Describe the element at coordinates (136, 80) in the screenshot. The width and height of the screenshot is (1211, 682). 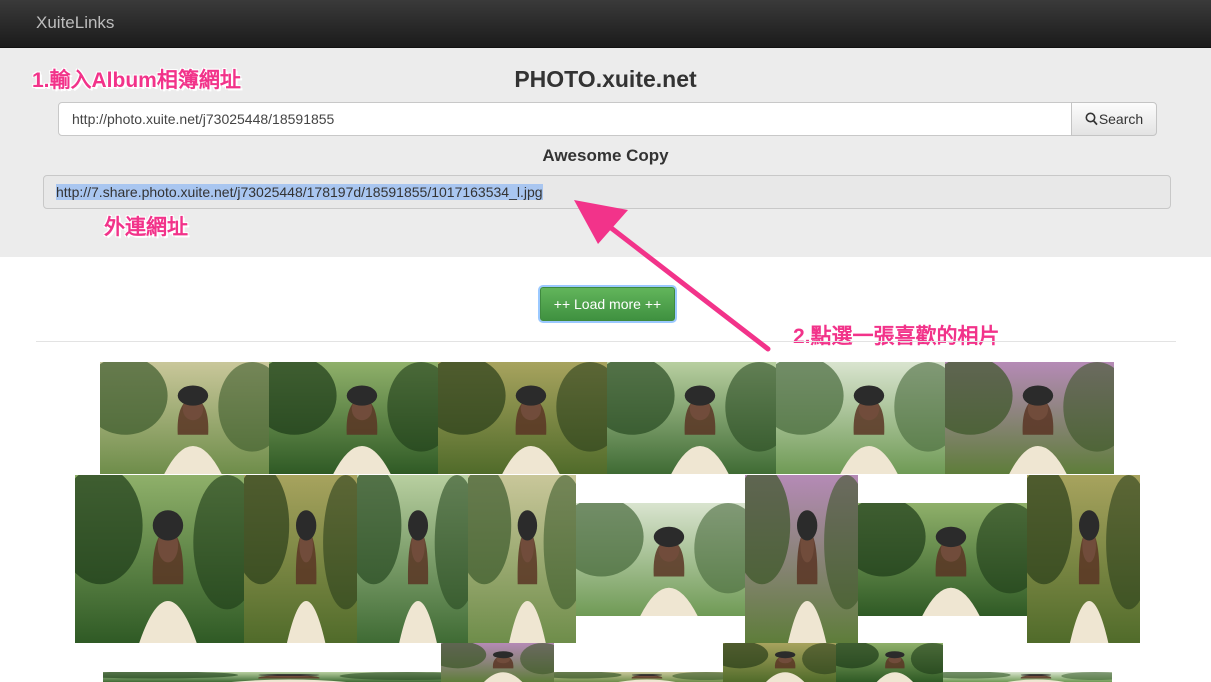
I see `annotation-step1: 1.輸入Album相簿網址` at that location.